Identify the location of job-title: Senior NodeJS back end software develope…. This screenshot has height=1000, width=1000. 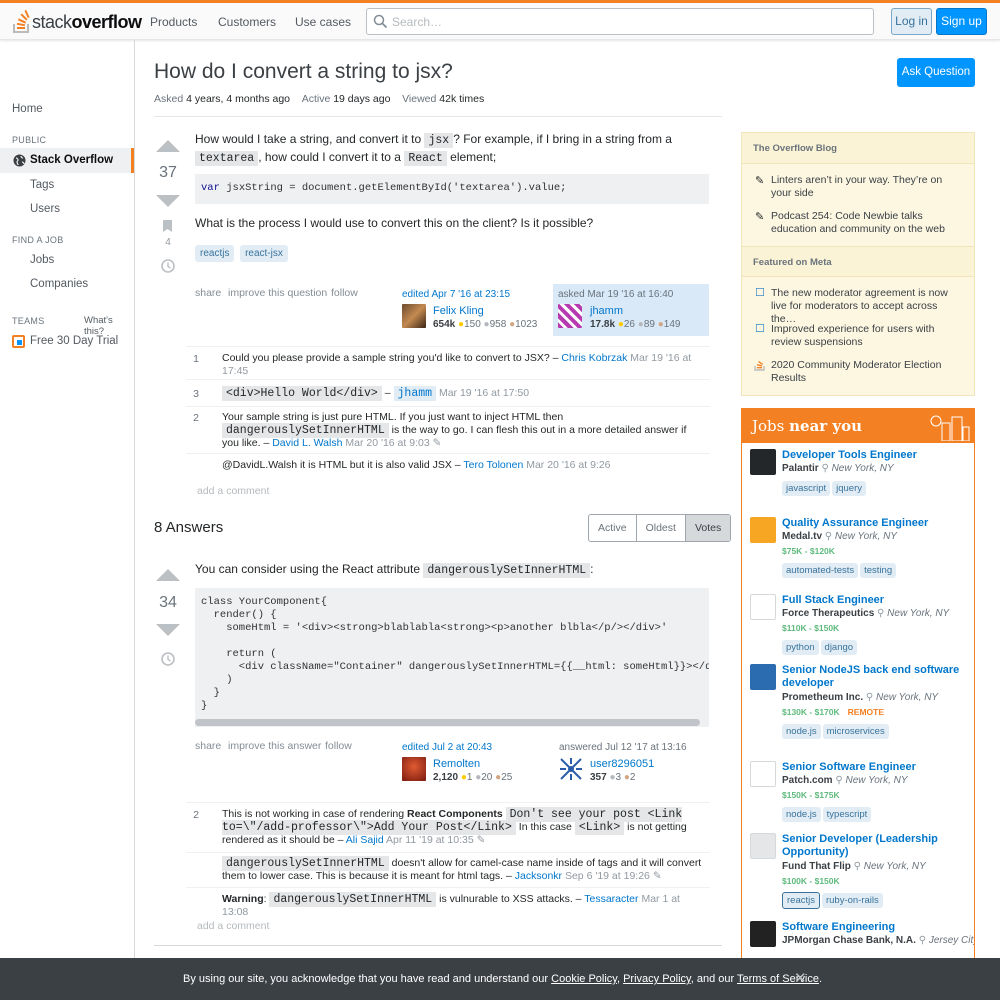
(874, 677).